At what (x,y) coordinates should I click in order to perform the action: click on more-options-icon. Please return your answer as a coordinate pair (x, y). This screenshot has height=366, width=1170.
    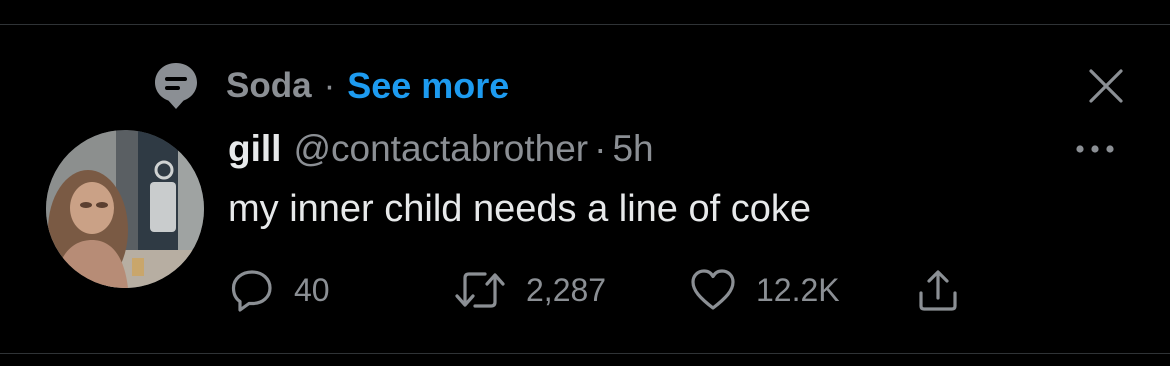
    Looking at the image, I should click on (1095, 150).